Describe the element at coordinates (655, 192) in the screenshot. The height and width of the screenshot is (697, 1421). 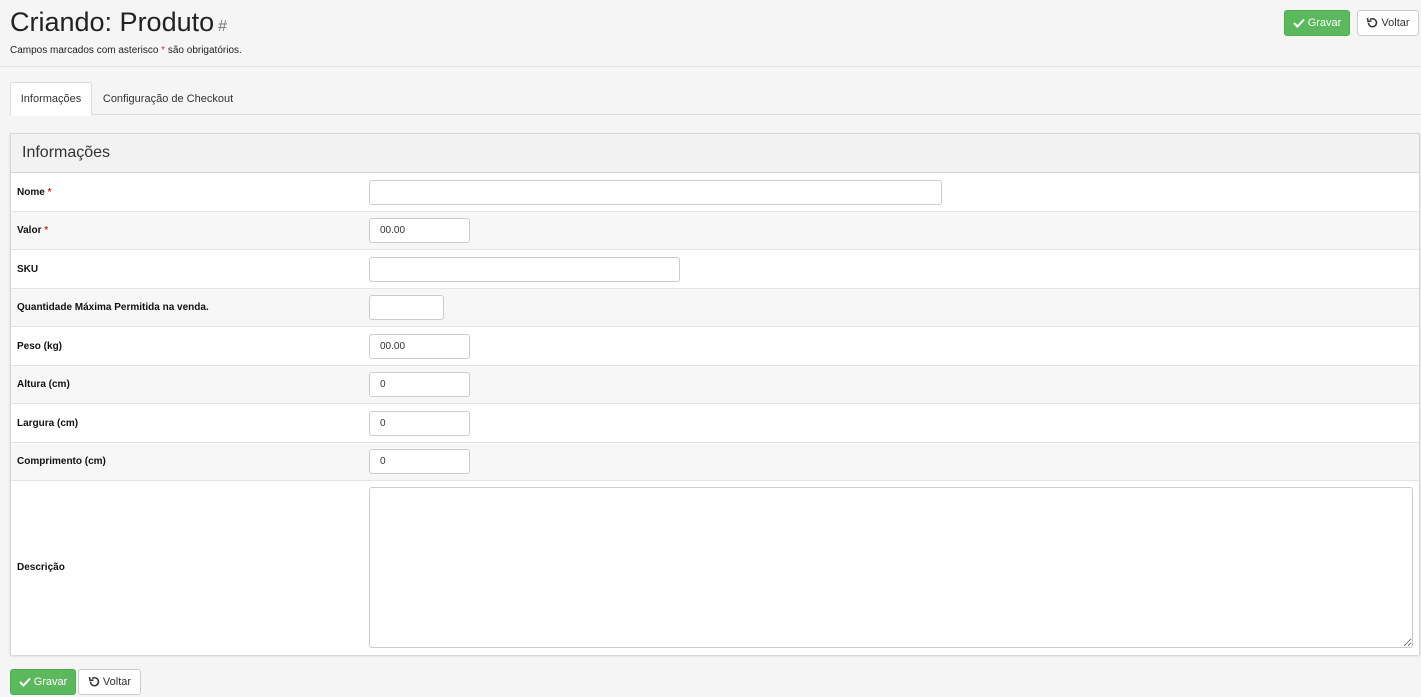
I see `nome-input` at that location.